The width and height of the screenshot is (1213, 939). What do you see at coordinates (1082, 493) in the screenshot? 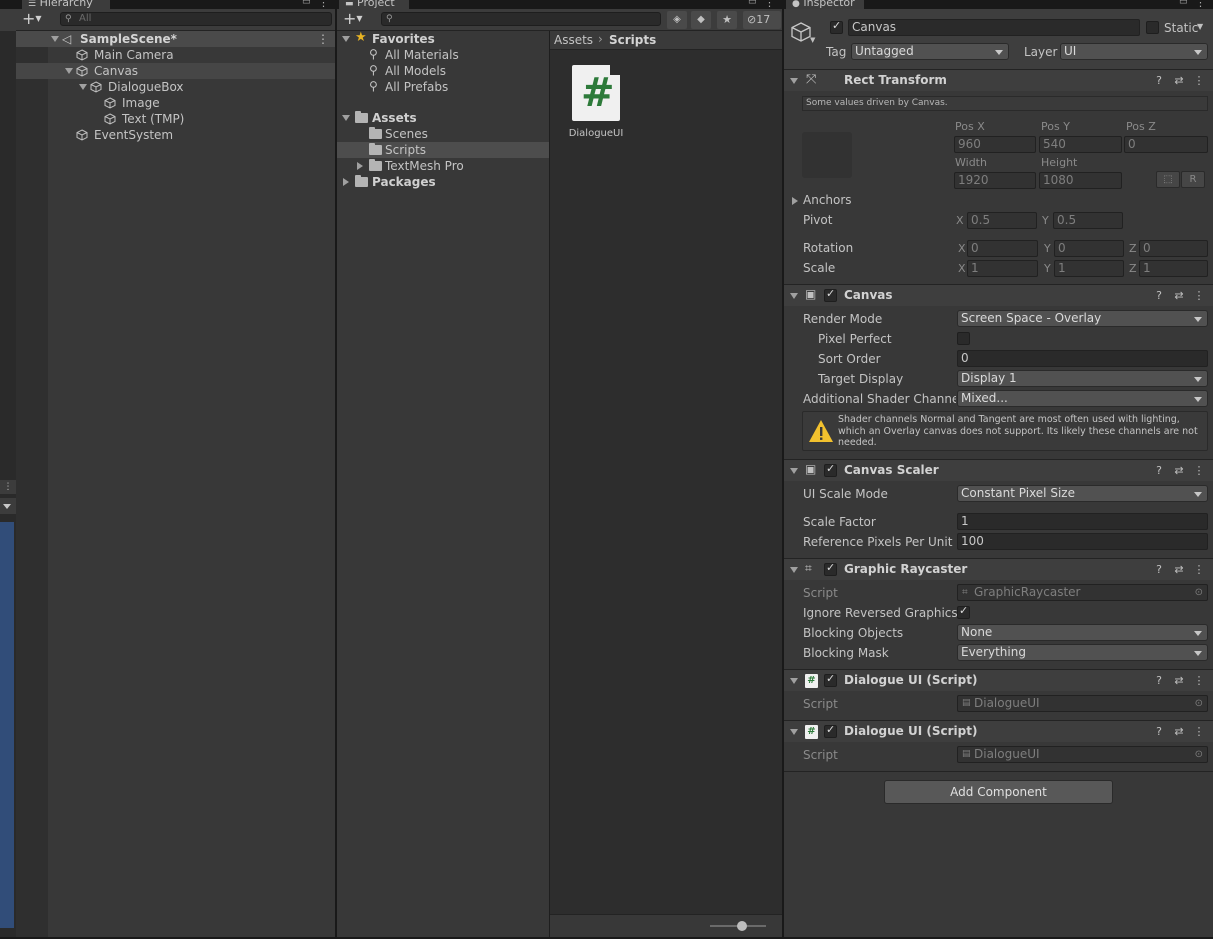
I see `ui-scale-mode-dropdown: Constant Pixel Size` at bounding box center [1082, 493].